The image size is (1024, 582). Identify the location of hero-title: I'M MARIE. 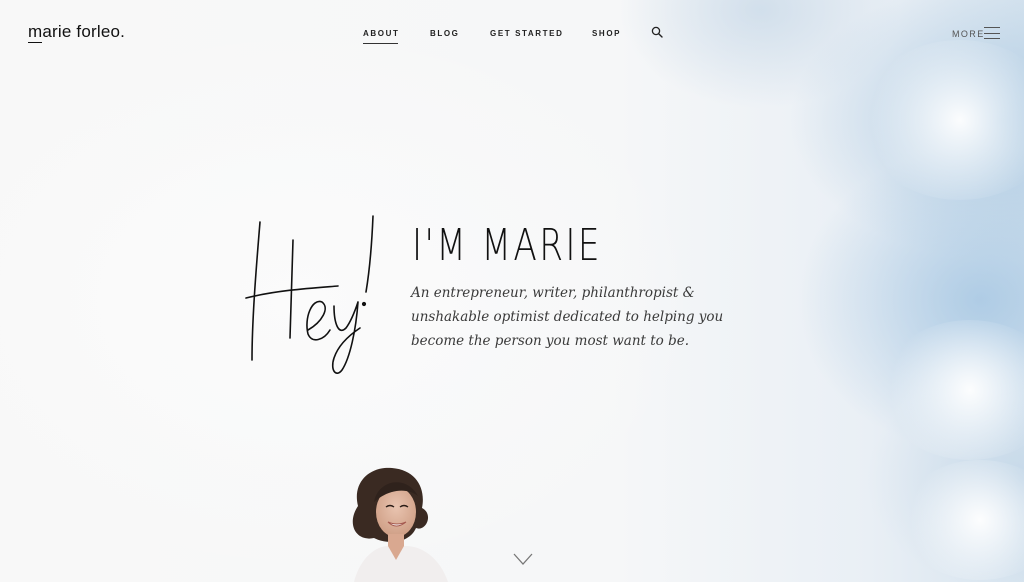
(507, 245).